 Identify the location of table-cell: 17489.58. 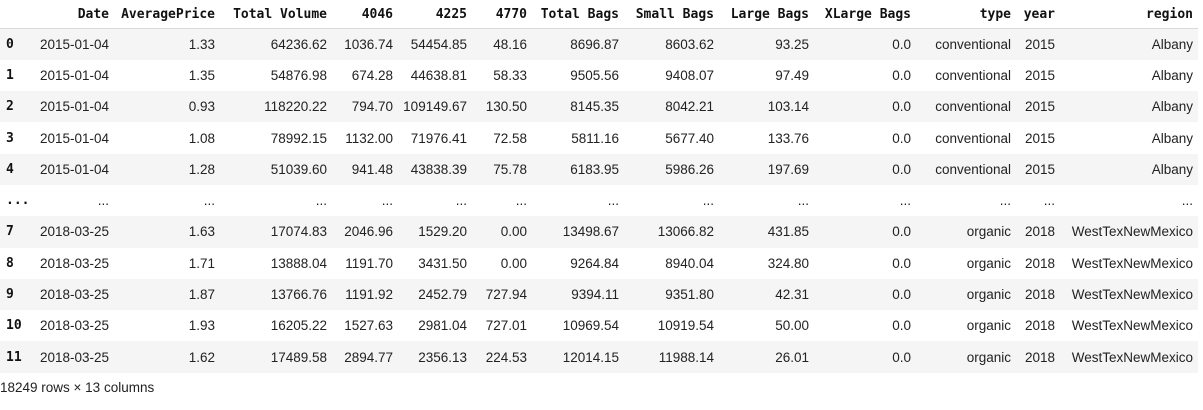
(298, 357).